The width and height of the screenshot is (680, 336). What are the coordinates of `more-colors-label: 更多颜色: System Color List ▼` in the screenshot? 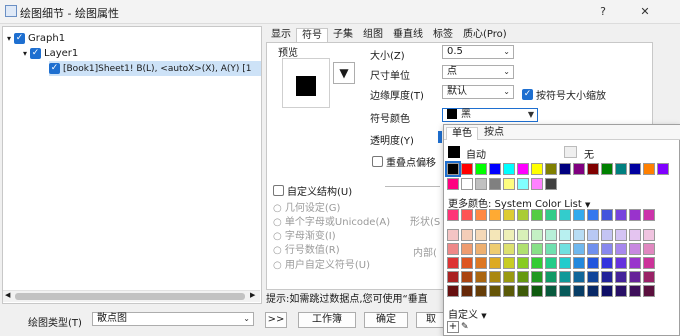 It's located at (519, 202).